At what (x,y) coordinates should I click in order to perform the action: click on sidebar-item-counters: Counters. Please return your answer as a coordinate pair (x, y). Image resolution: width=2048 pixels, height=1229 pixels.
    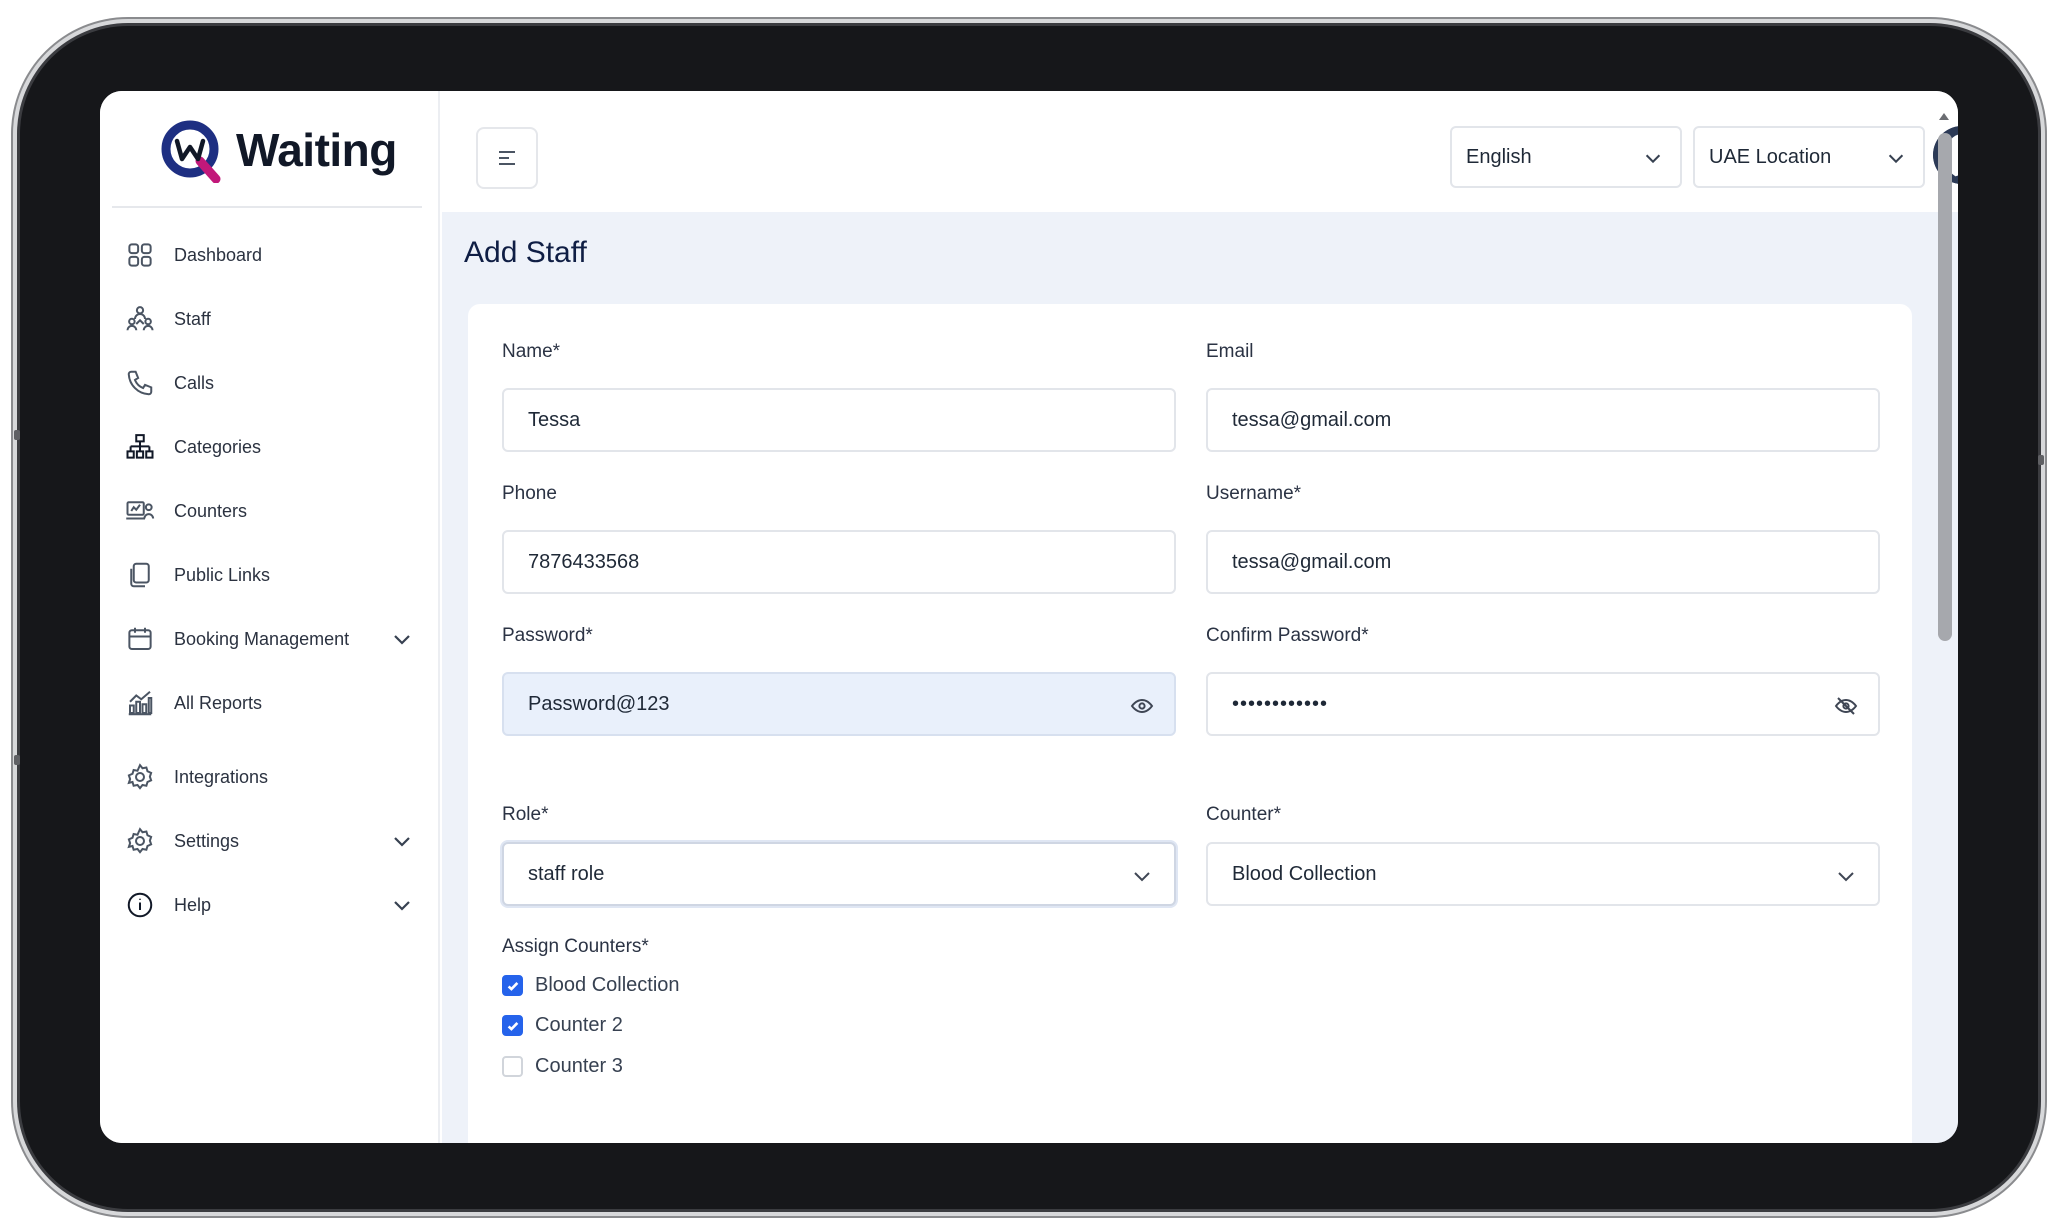
    Looking at the image, I should click on (269, 511).